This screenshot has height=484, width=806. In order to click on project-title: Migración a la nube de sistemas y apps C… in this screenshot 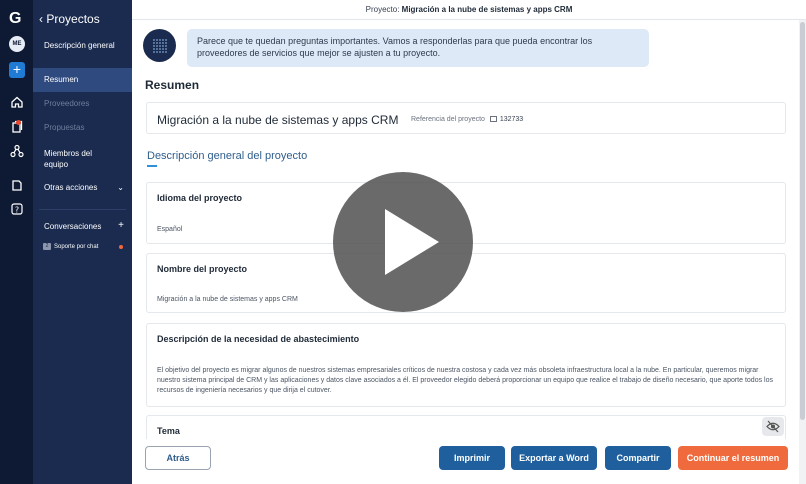, I will do `click(278, 120)`.